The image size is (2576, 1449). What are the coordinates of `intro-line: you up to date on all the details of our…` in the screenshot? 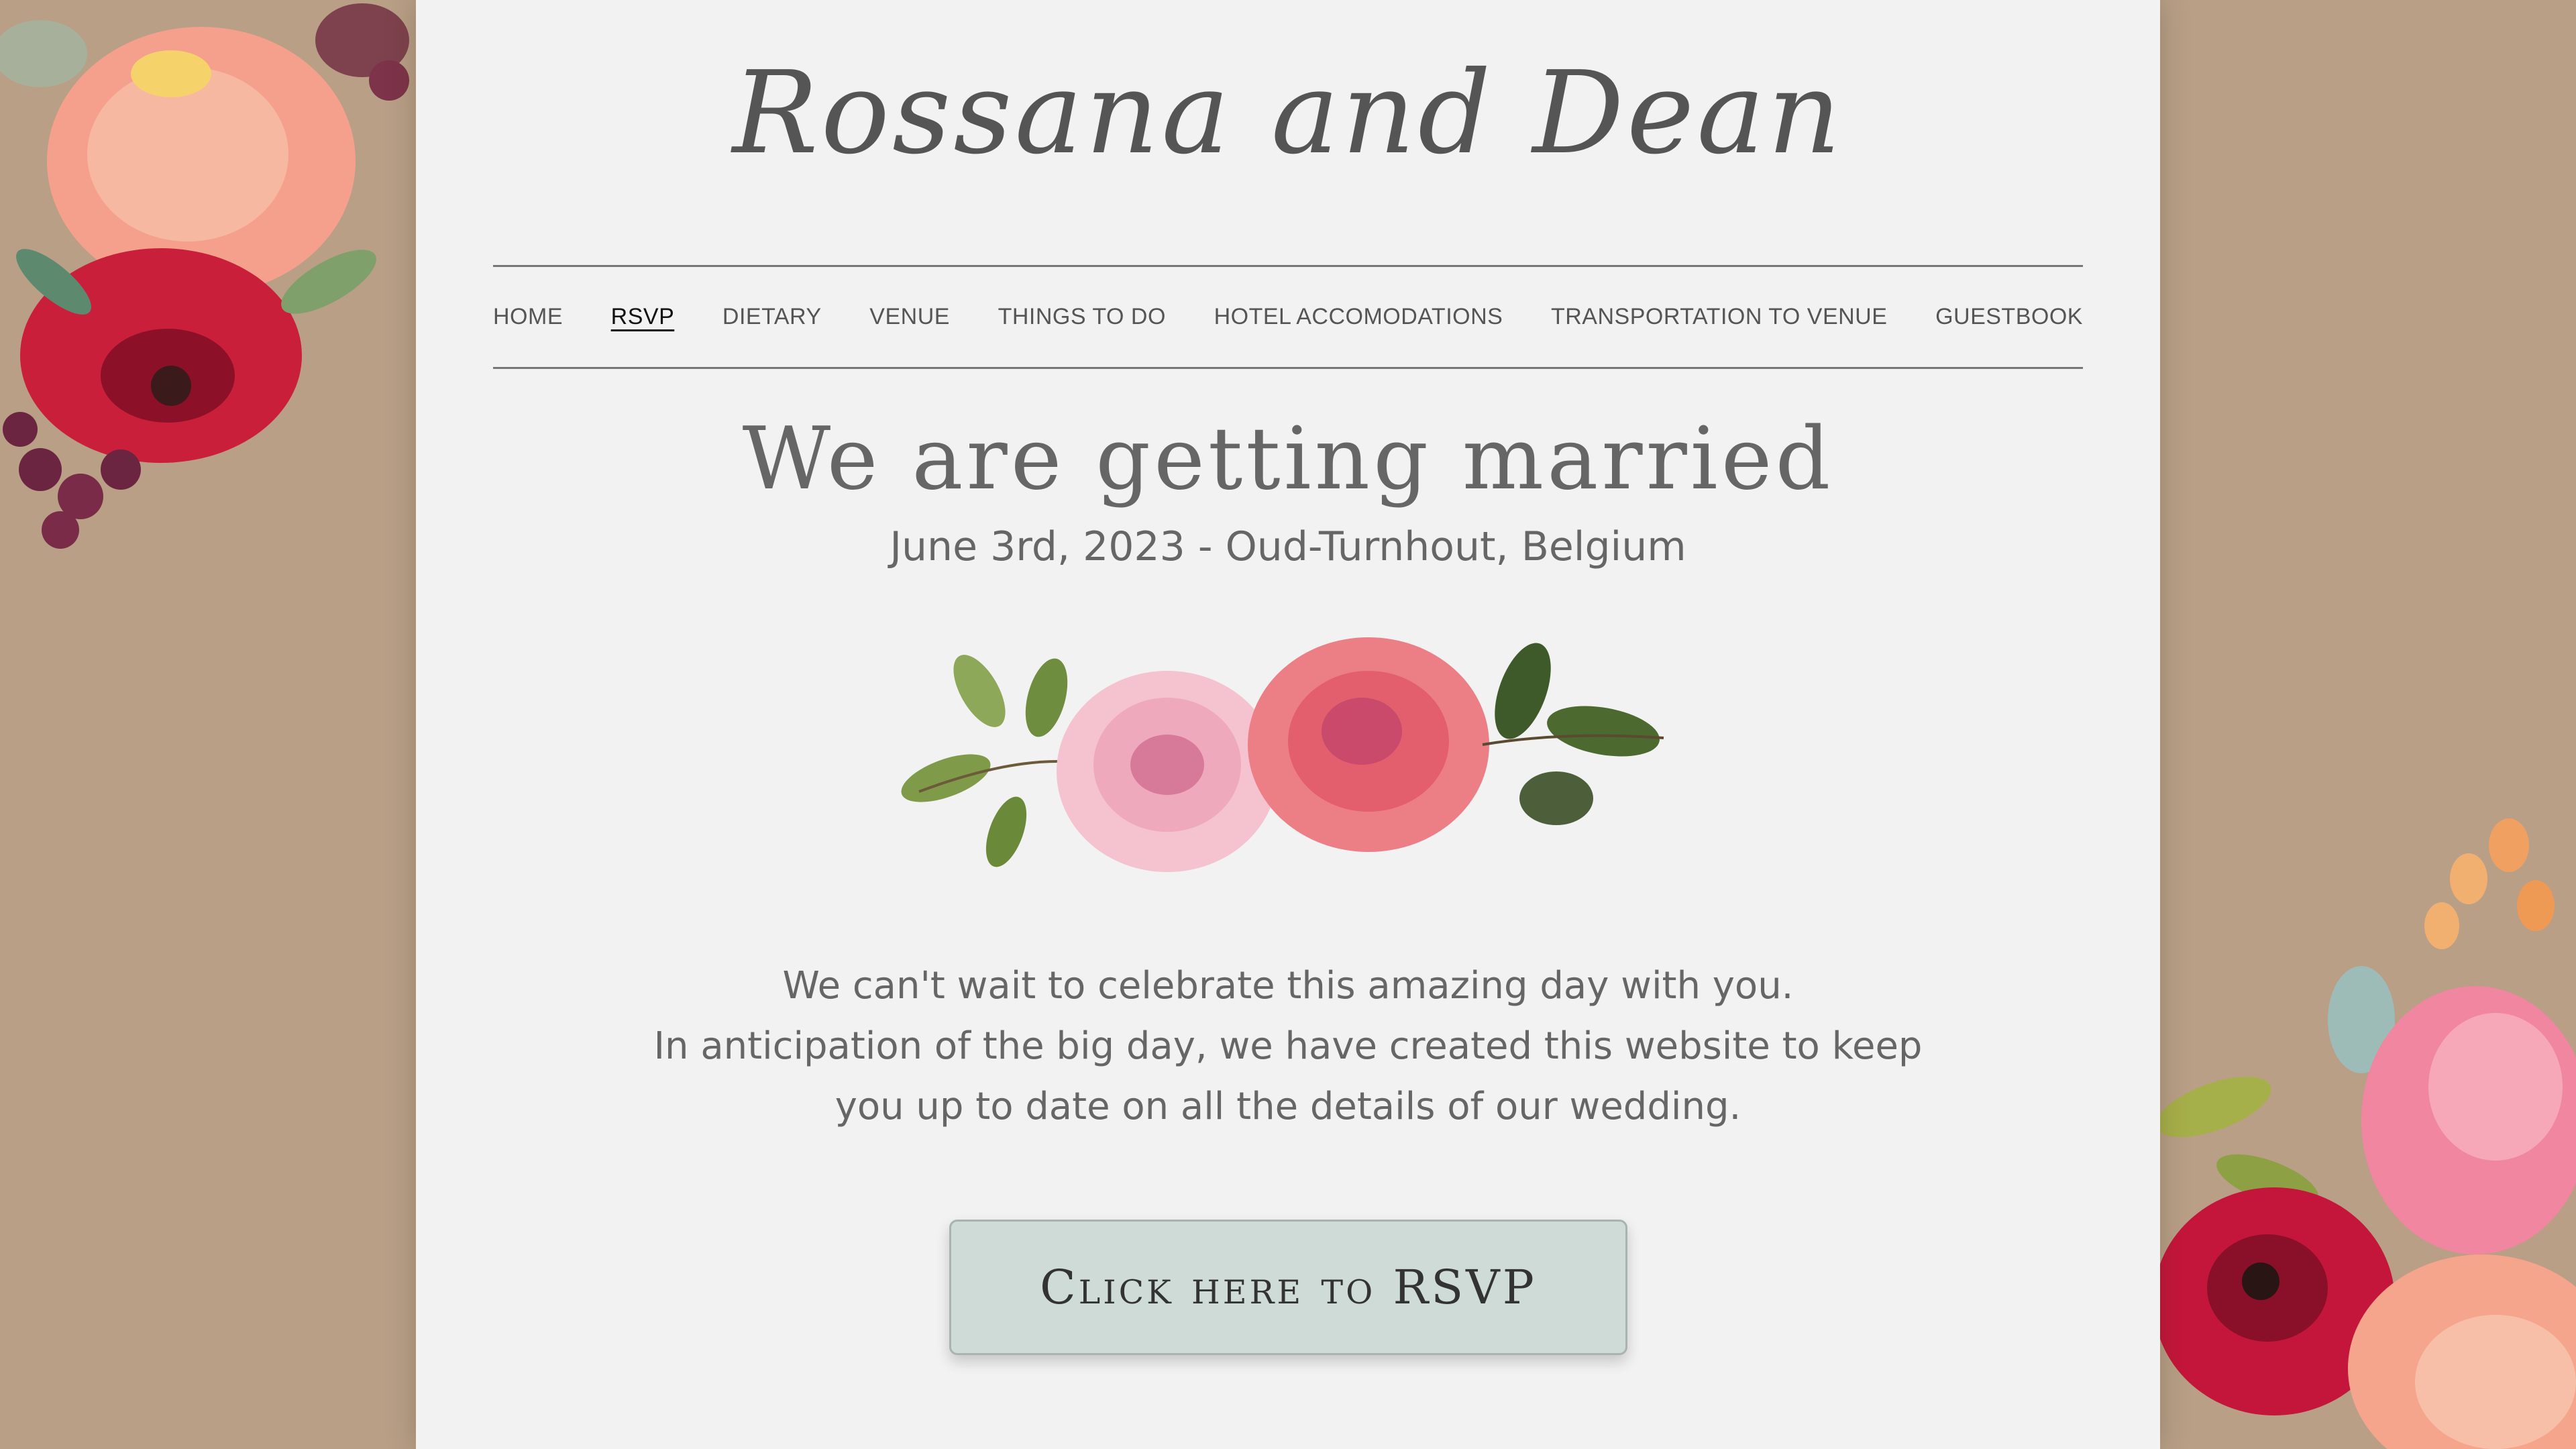 It's located at (1288, 1106).